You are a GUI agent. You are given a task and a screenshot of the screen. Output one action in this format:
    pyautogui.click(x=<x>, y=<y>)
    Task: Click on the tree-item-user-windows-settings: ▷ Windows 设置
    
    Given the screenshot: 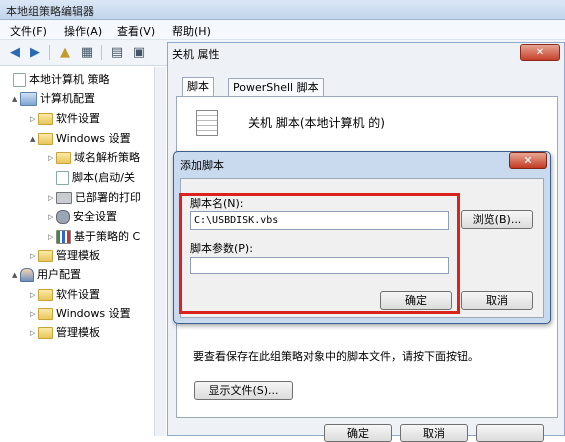 What is the action you would take?
    pyautogui.click(x=80, y=314)
    